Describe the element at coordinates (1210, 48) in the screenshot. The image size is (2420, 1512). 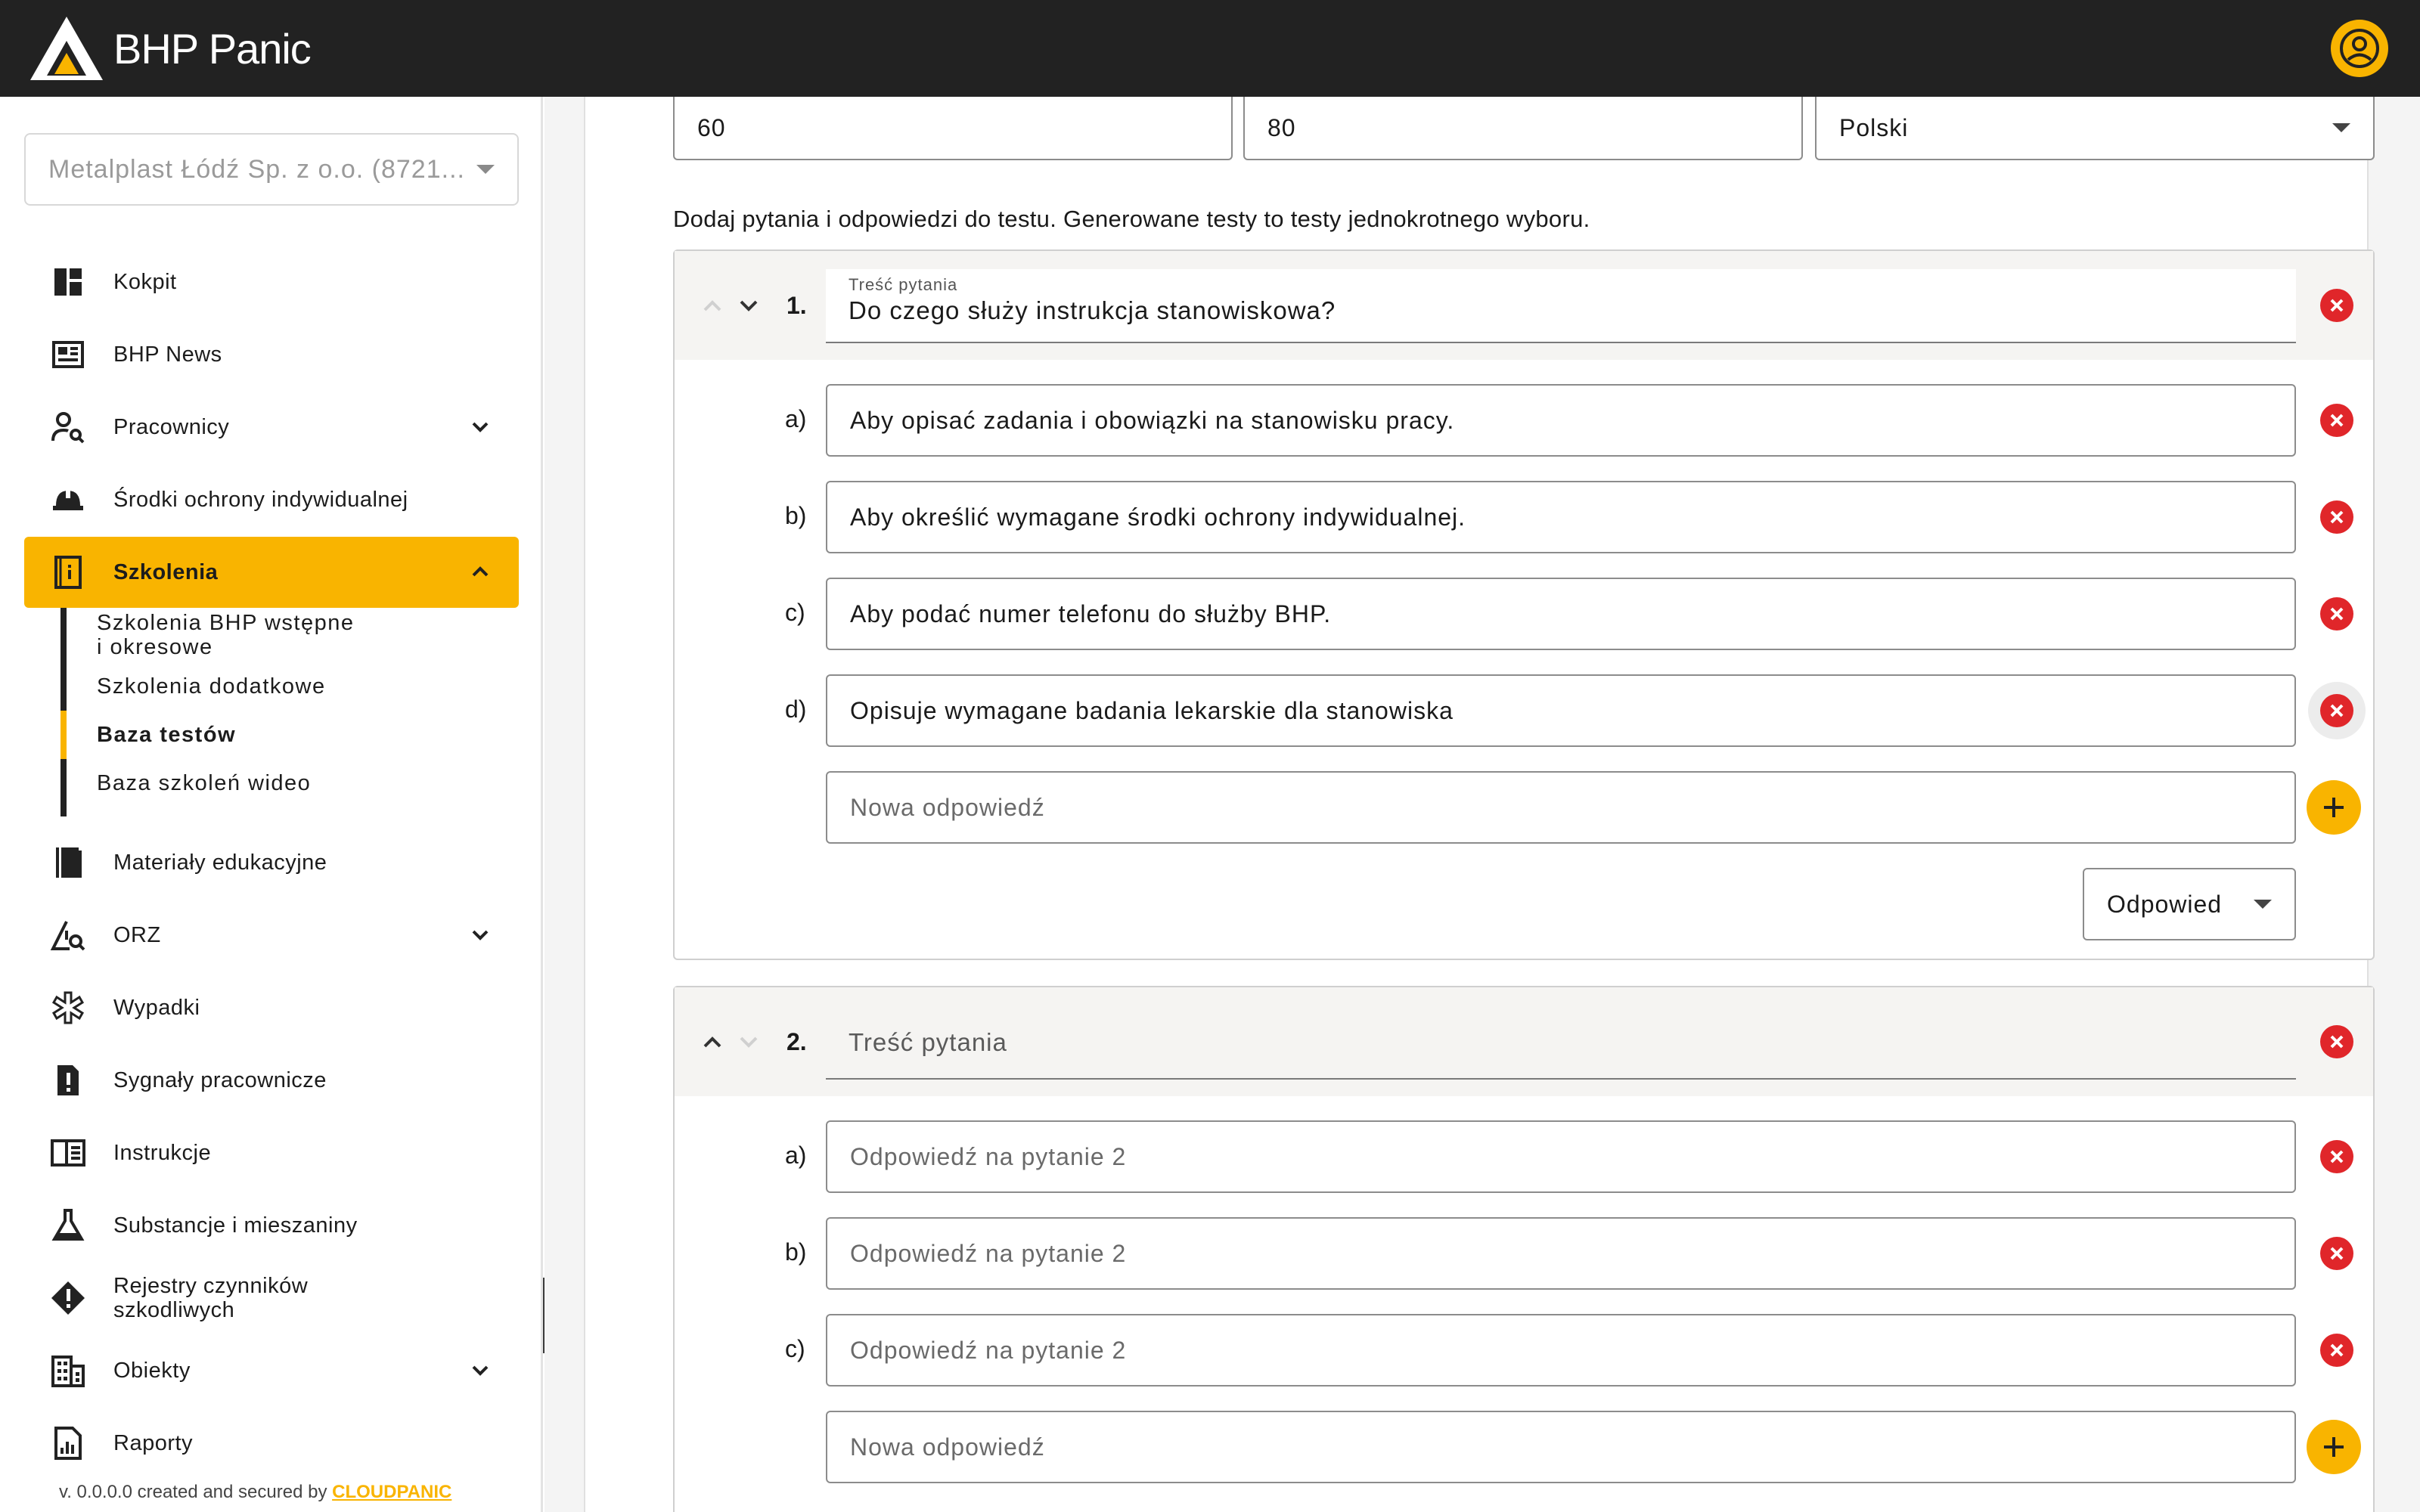
I see `top-bar: BHP Panic` at that location.